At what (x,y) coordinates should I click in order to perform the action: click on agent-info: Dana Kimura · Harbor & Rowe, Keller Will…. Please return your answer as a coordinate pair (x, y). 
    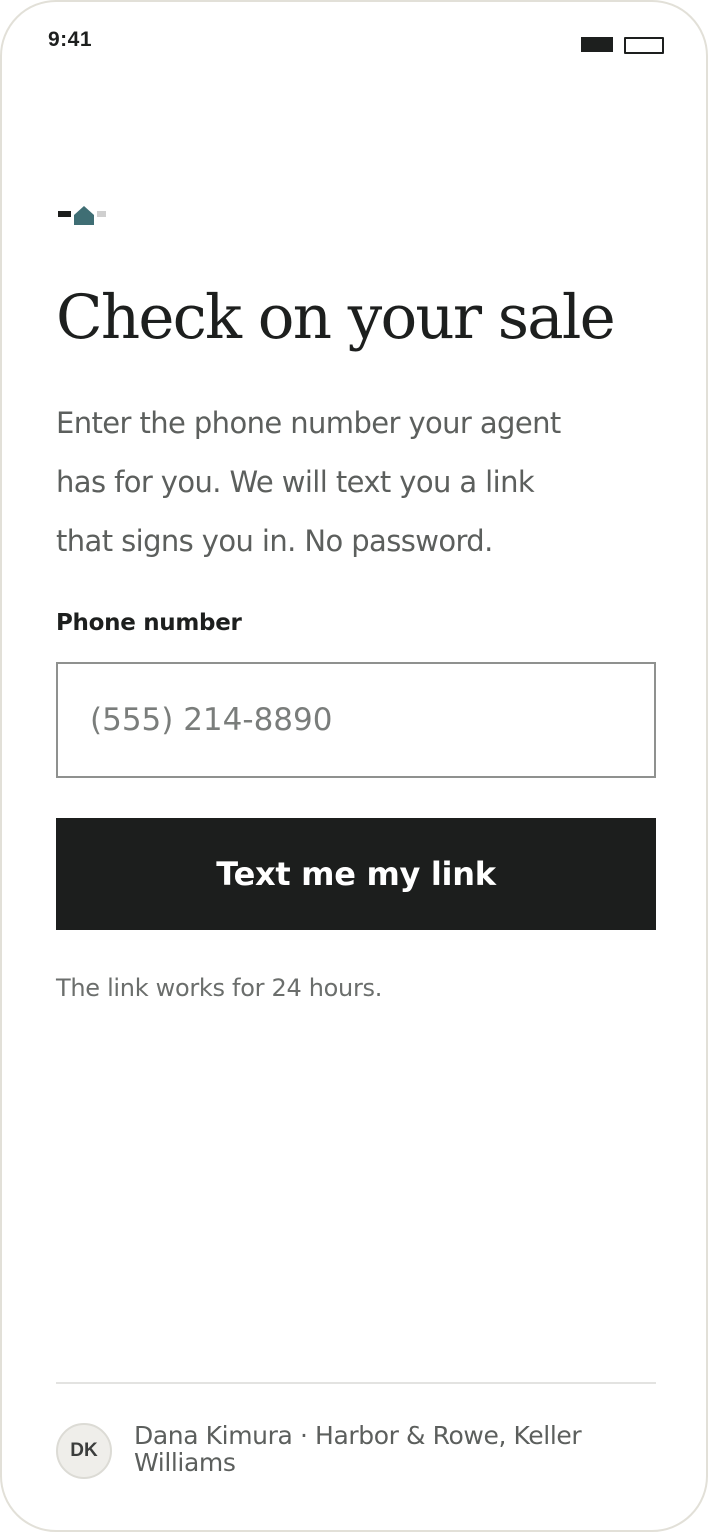
    Looking at the image, I should click on (394, 1449).